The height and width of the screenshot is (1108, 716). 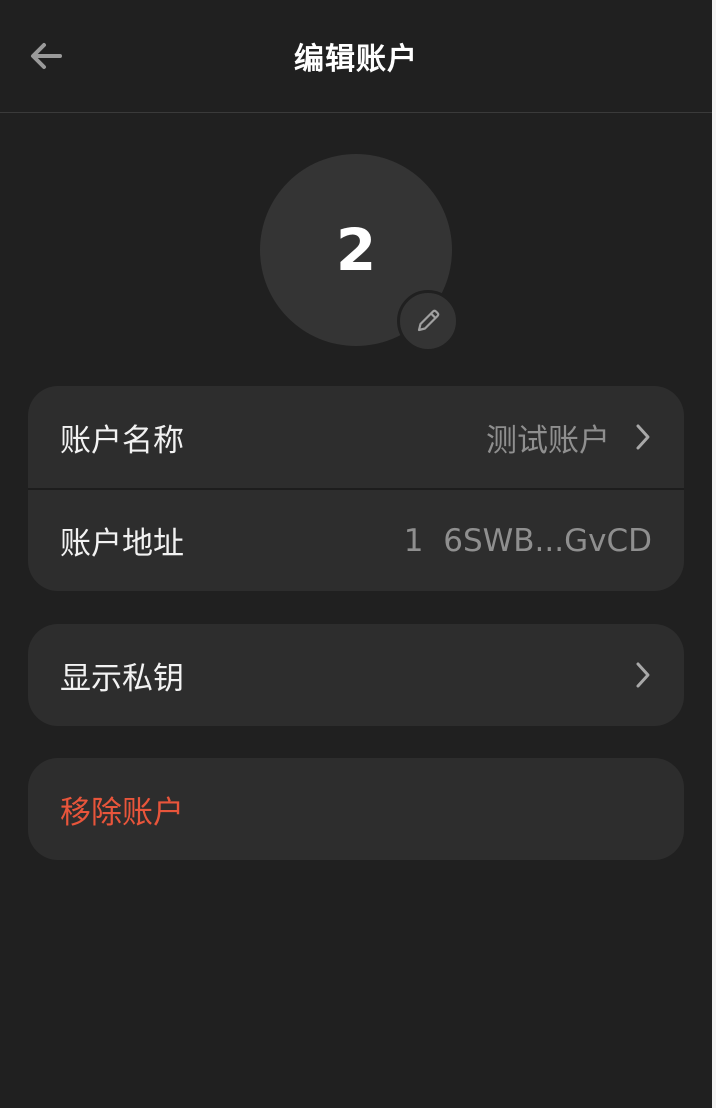 I want to click on account-name-row: 账户名称 测试账户, so click(x=356, y=437).